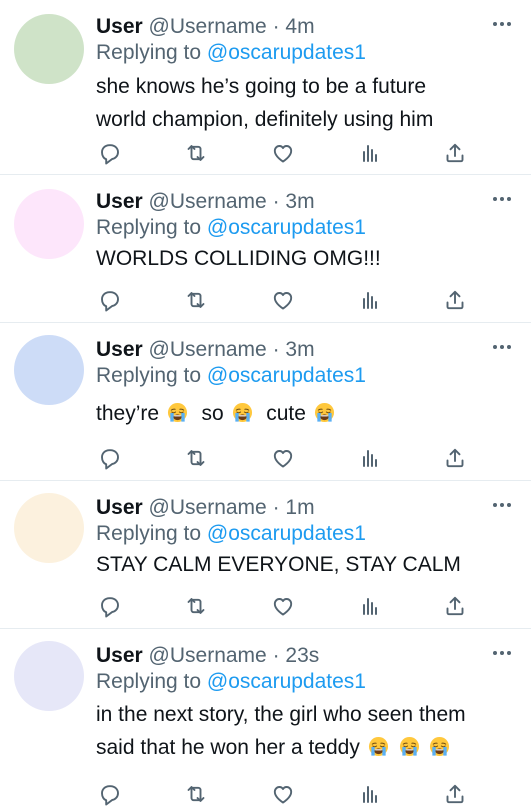 The width and height of the screenshot is (531, 810). I want to click on timestamp: 4m, so click(299, 26).